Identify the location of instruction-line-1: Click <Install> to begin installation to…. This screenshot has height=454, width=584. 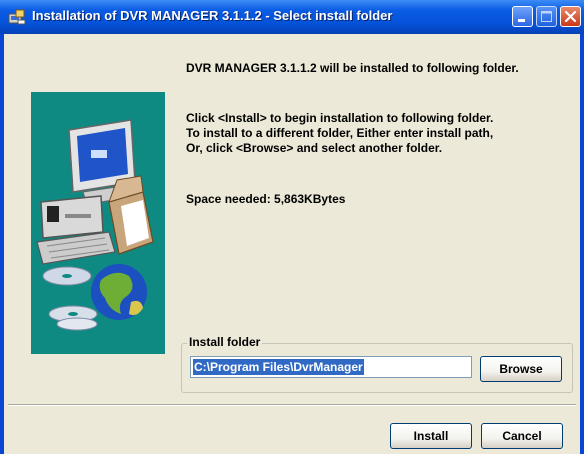
(340, 118).